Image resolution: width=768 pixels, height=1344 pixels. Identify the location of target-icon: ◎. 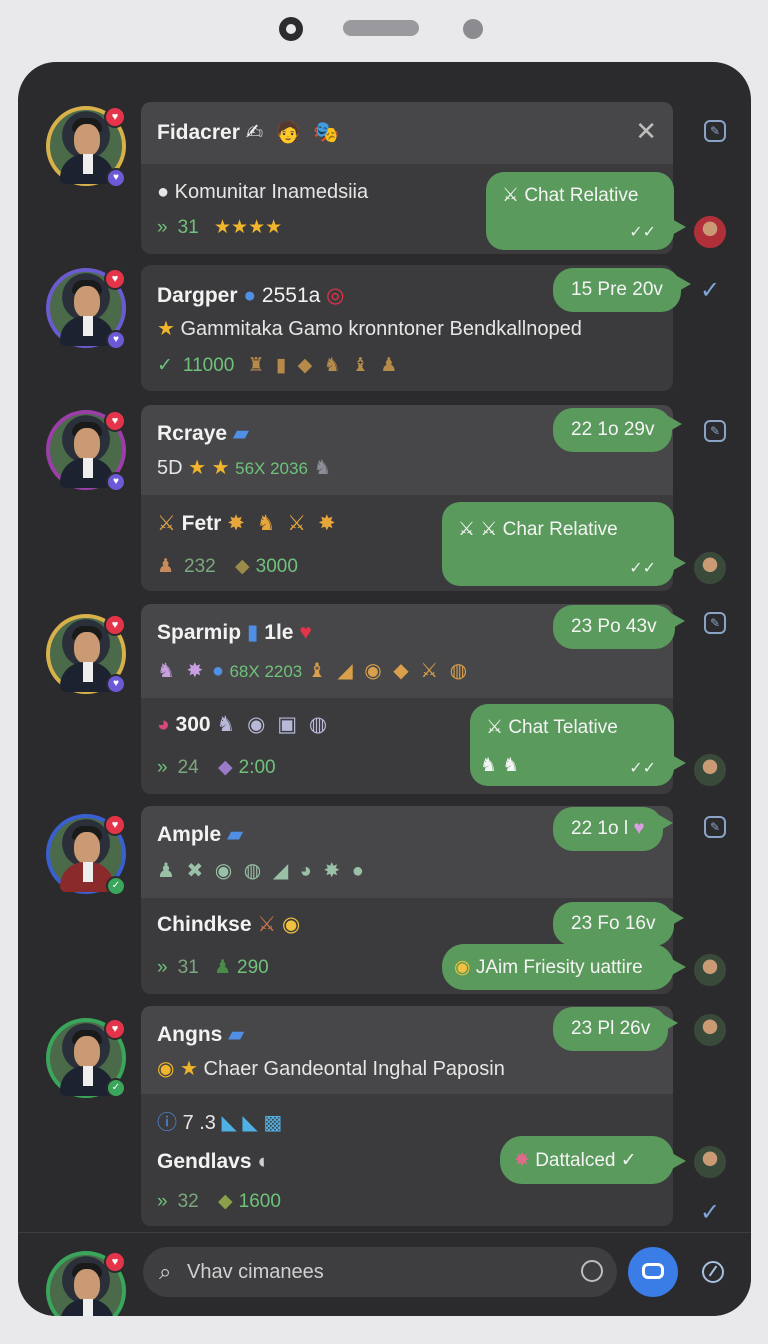
(335, 295).